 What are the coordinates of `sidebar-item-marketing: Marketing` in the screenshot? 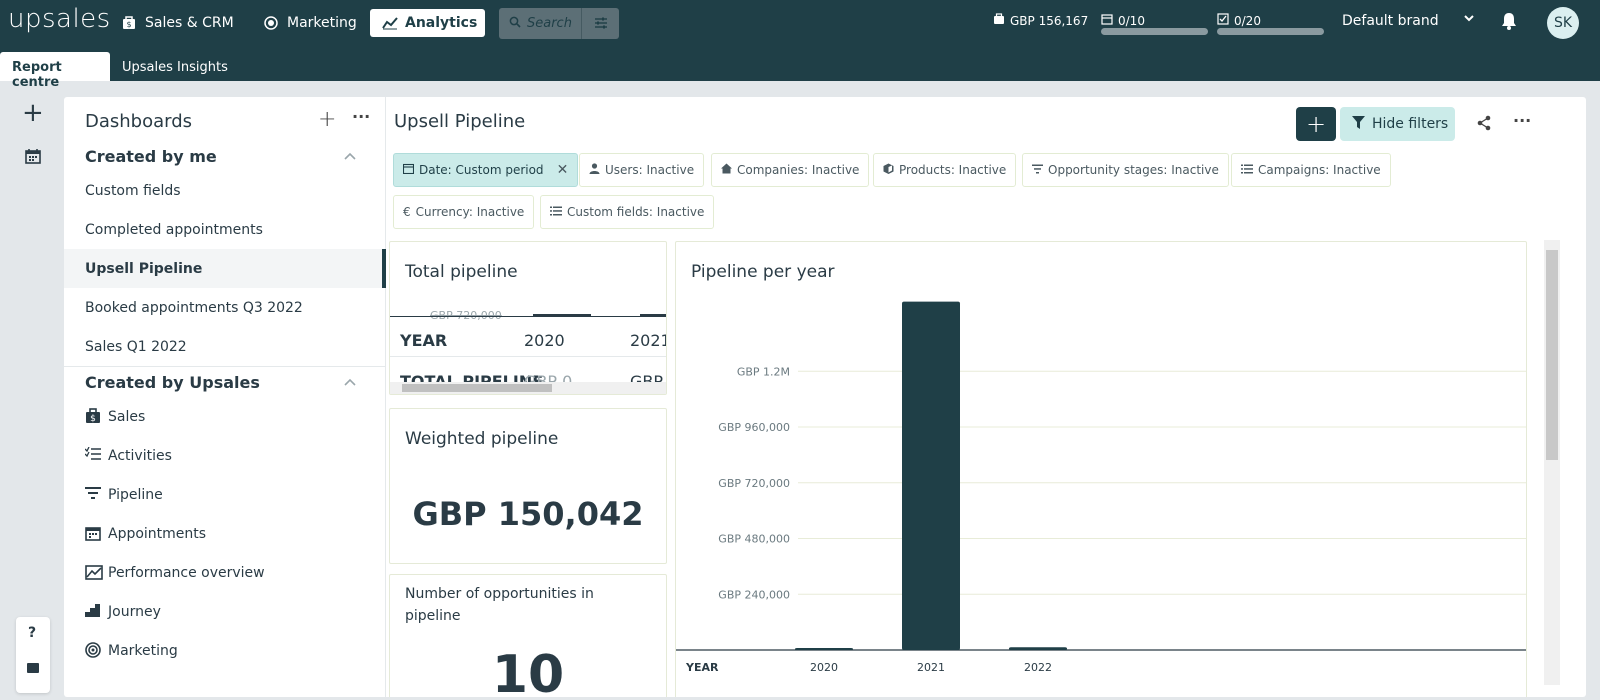 It's located at (225, 650).